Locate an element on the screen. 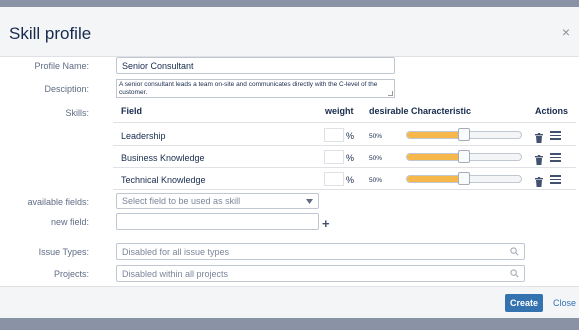 This screenshot has height=330, width=579. available-fields-select: Select field to be used as skill is located at coordinates (217, 201).